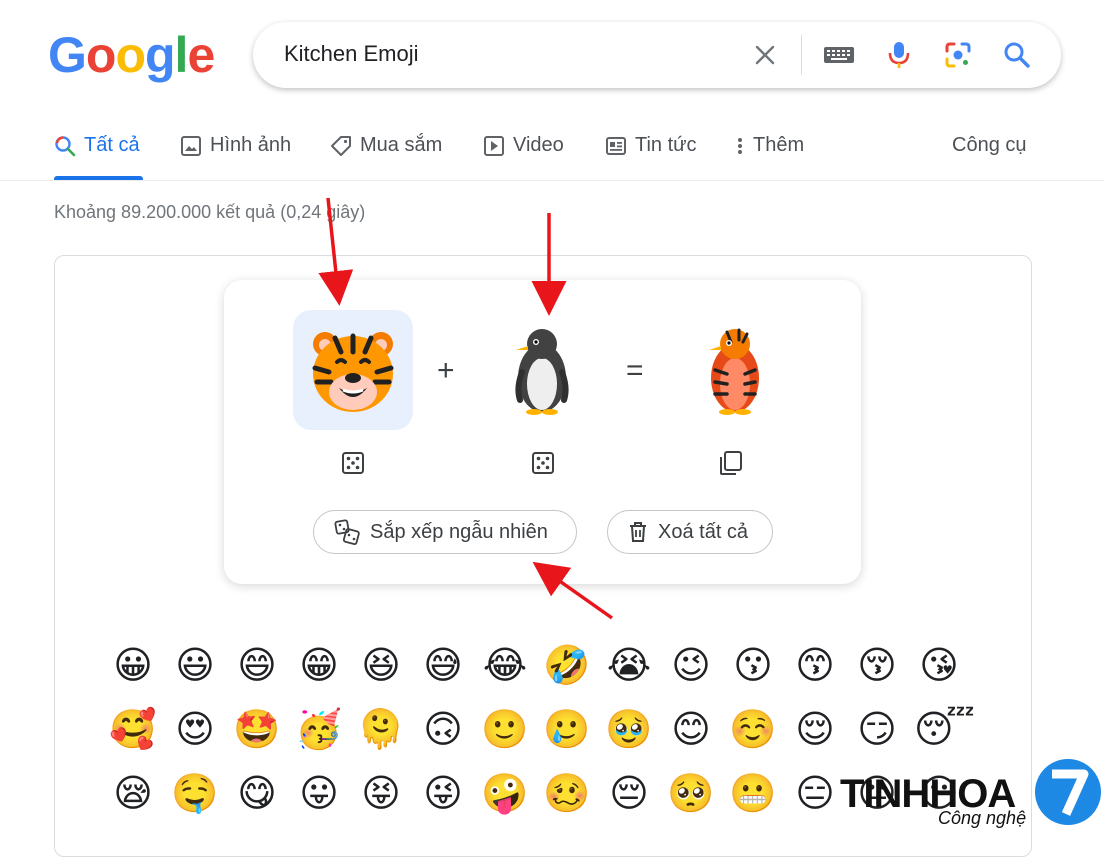 Image resolution: width=1104 pixels, height=857 pixels. Describe the element at coordinates (133, 665) in the screenshot. I see `emoji-option: 😀` at that location.